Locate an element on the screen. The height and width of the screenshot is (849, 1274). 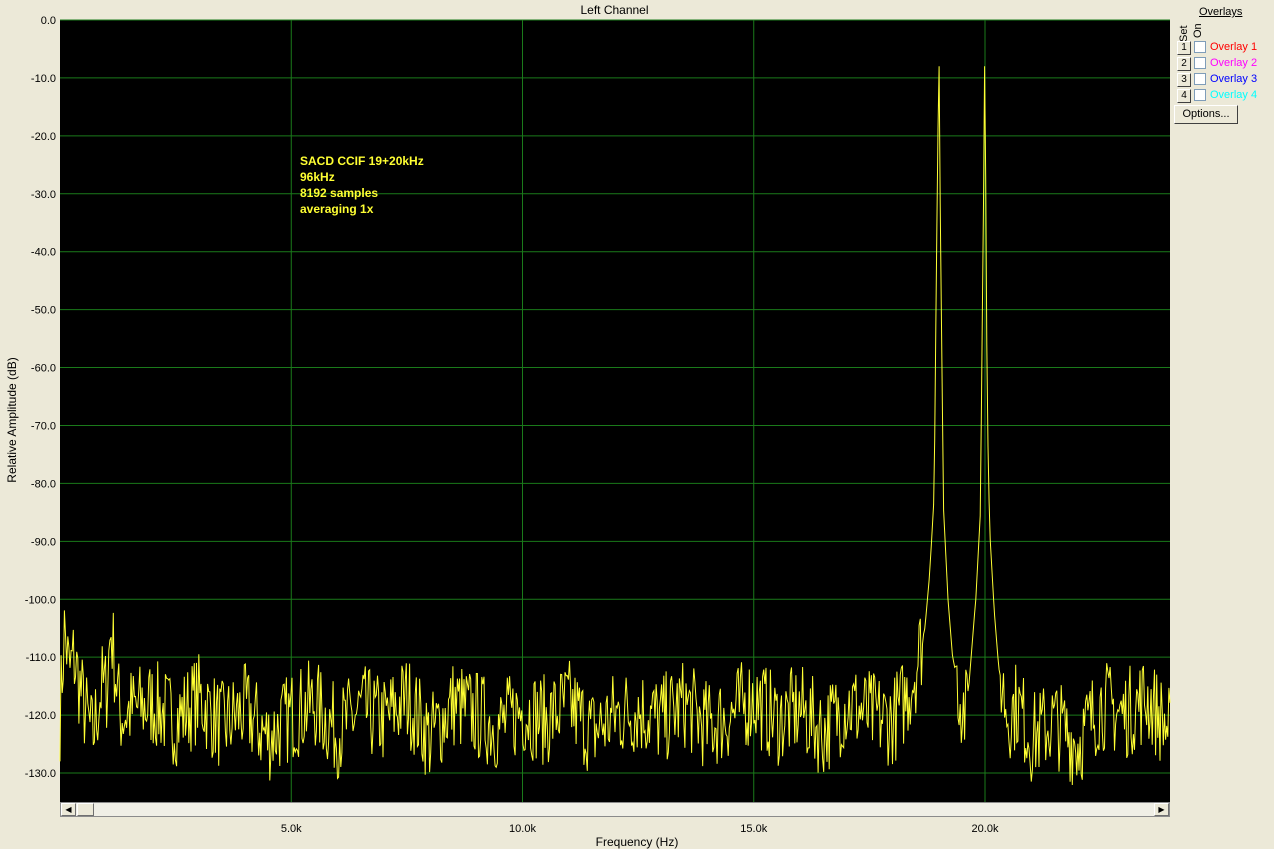
on-label-text: On is located at coordinates (1198, 30).